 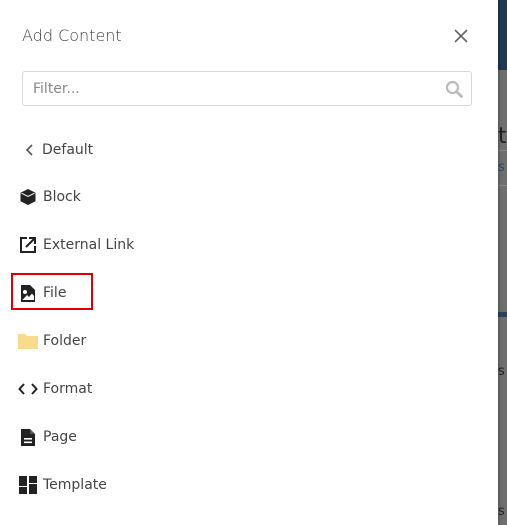 What do you see at coordinates (233, 89) in the screenshot?
I see `filter-input` at bounding box center [233, 89].